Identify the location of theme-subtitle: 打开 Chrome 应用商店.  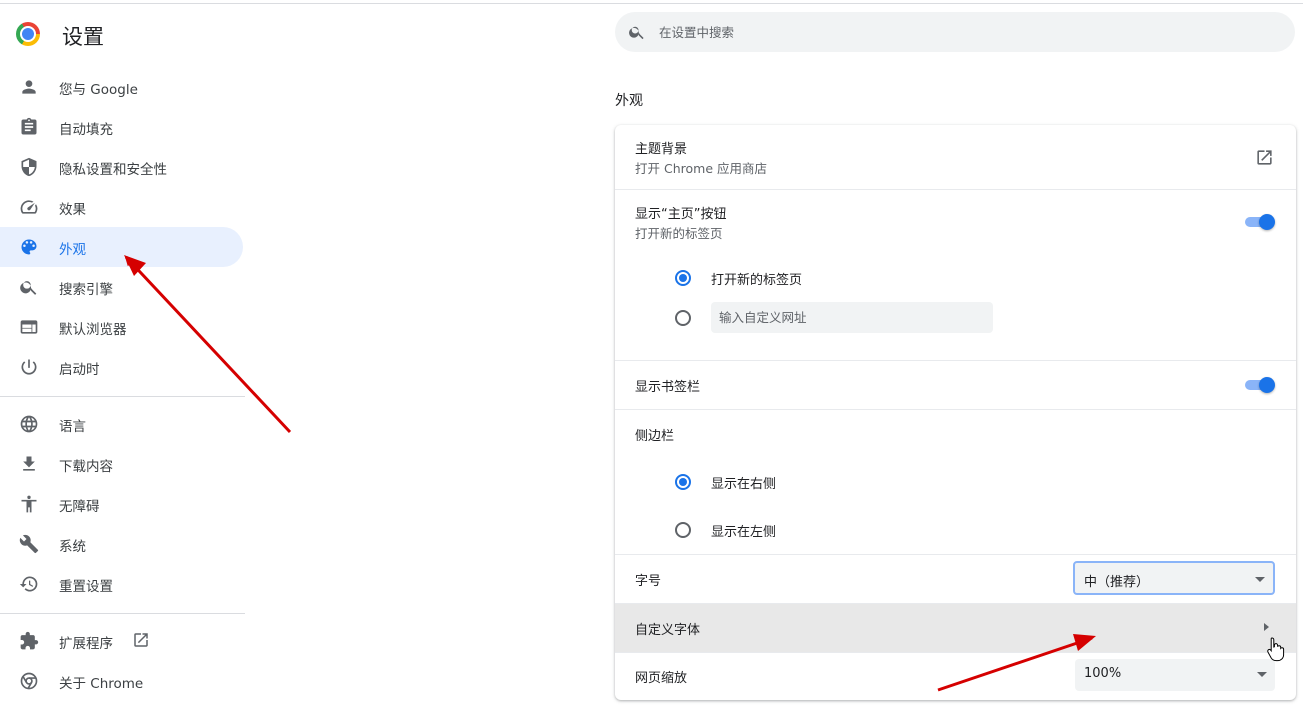
(701, 168).